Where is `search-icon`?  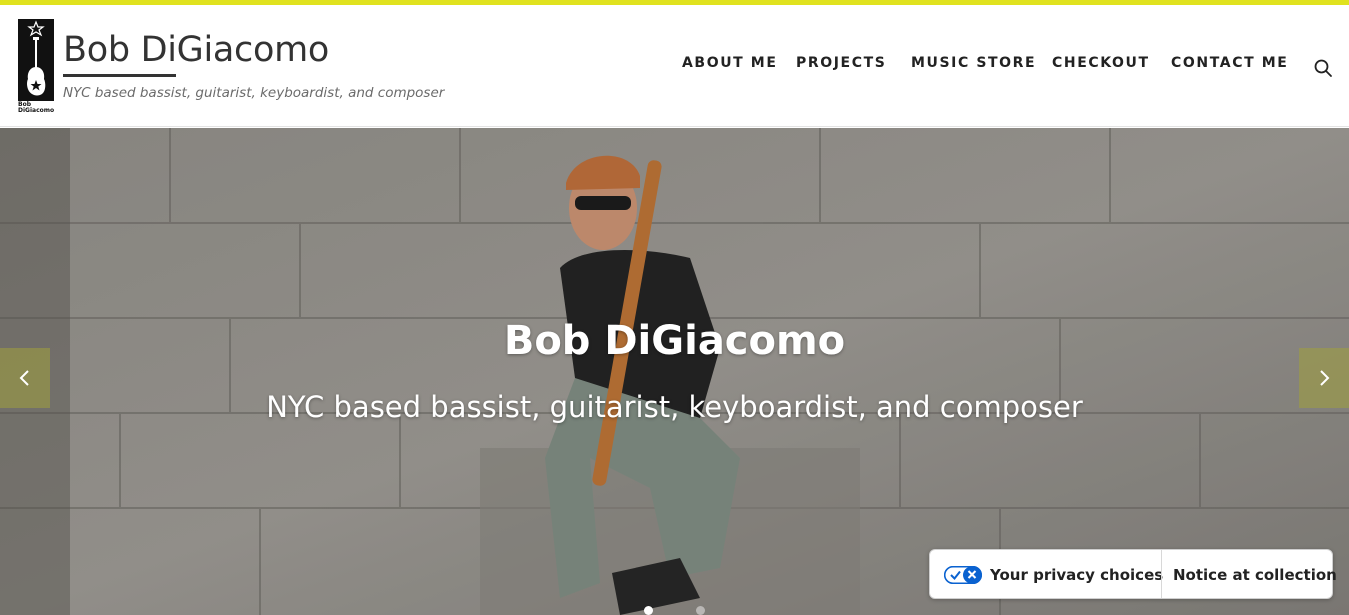
search-icon is located at coordinates (1323, 68).